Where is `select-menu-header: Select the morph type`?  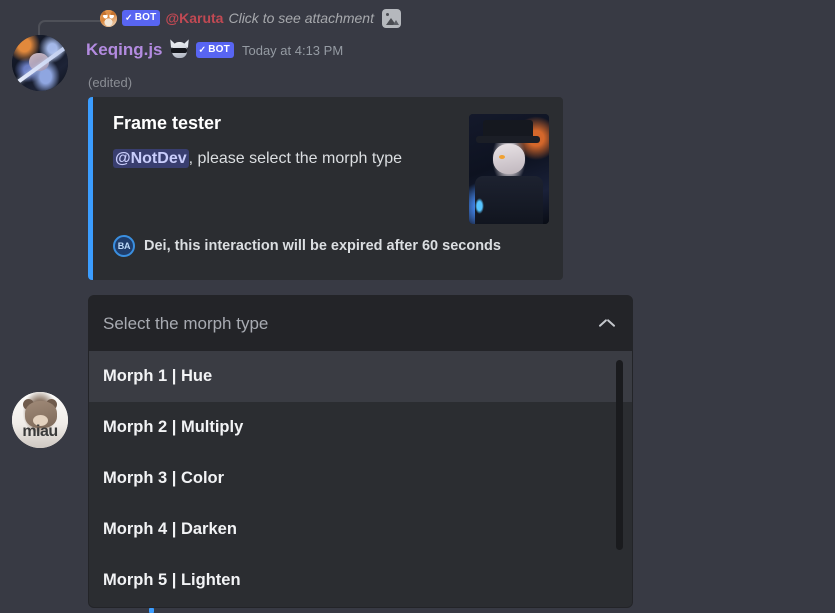 select-menu-header: Select the morph type is located at coordinates (360, 323).